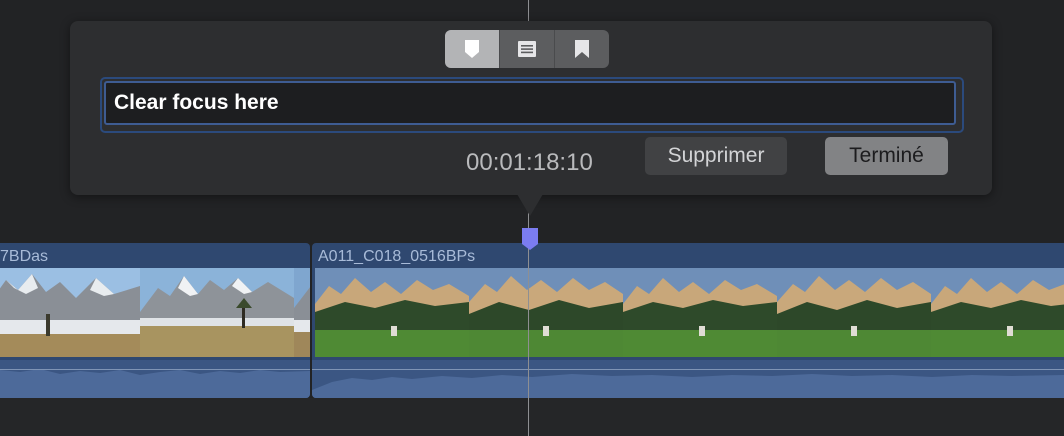  Describe the element at coordinates (24, 256) in the screenshot. I see `clip-title: 7BDas` at that location.